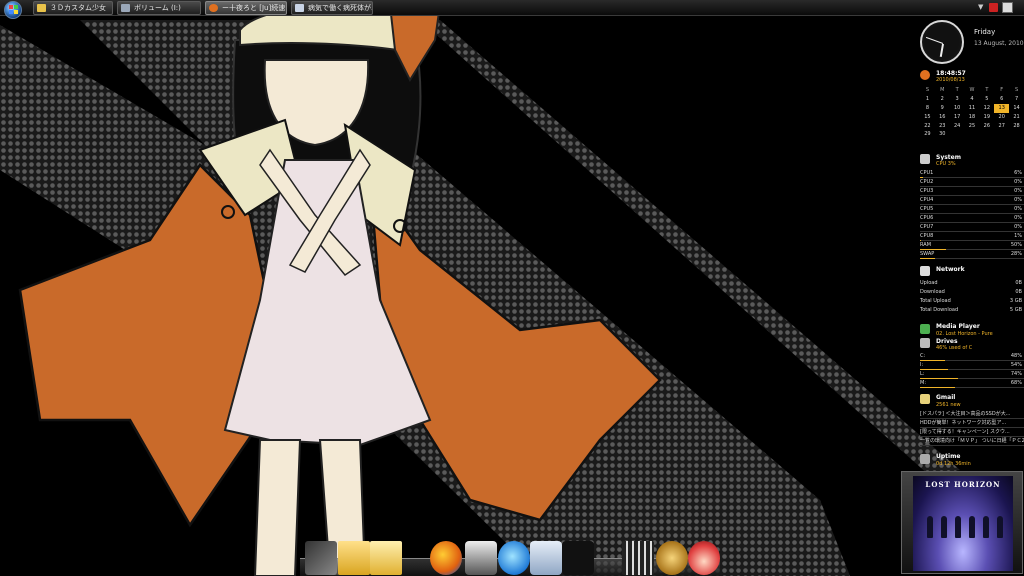 The width and height of the screenshot is (1024, 576). Describe the element at coordinates (946, 164) in the screenshot. I see `cpu-summary: CPU 3%` at that location.